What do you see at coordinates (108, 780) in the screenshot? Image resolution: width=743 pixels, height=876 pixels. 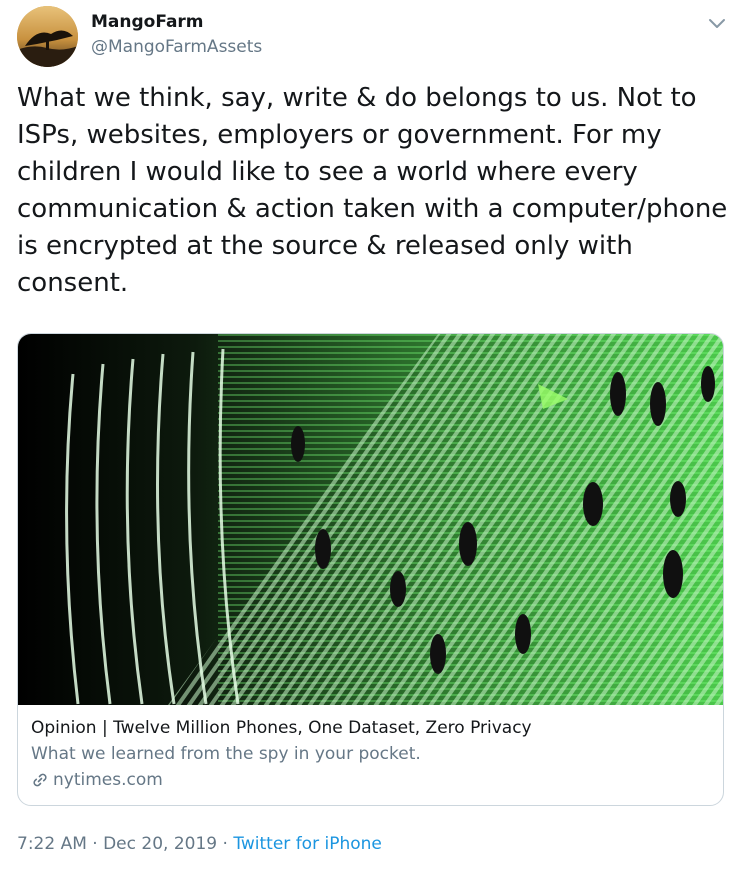 I see `card-domain: nytimes.com` at bounding box center [108, 780].